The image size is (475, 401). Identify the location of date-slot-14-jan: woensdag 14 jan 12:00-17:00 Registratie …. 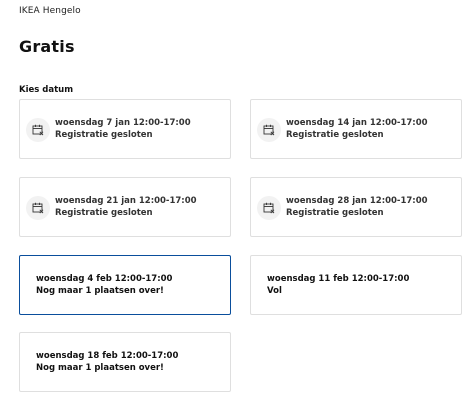
(356, 129).